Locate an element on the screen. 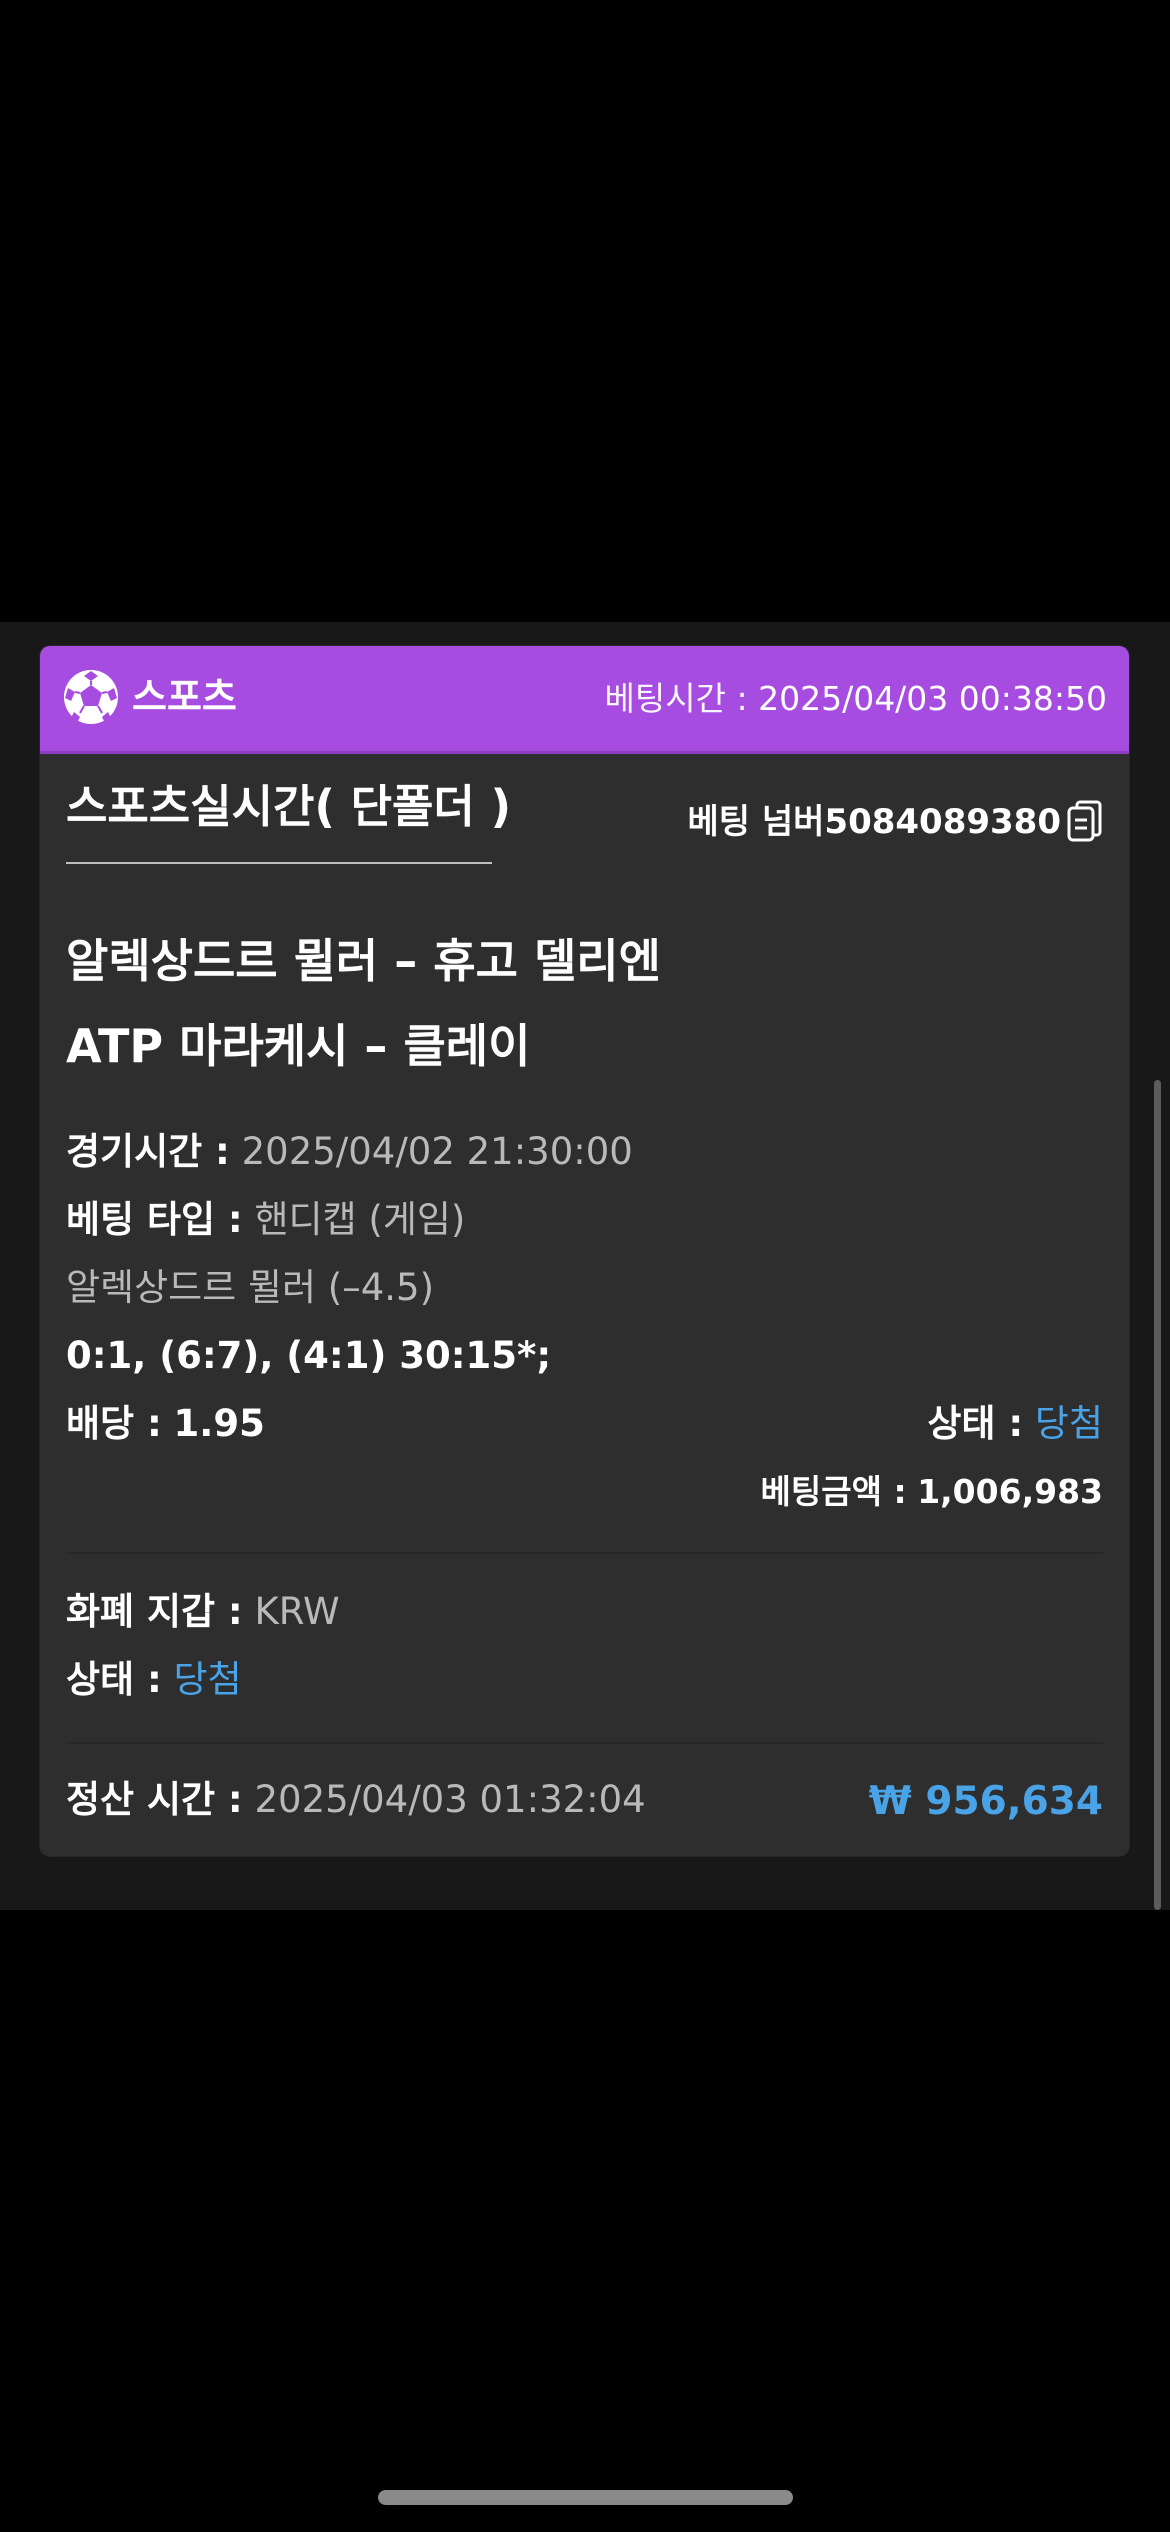 This screenshot has width=1170, height=2532. settle-time-value: 2025/04/03 01:32:04 is located at coordinates (450, 1799).